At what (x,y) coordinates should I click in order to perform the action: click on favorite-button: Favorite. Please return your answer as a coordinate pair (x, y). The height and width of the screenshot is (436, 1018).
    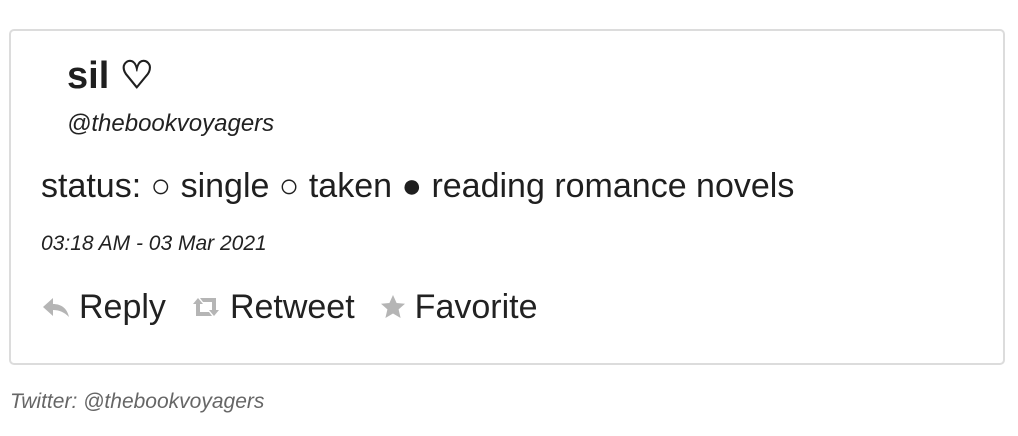
    Looking at the image, I should click on (458, 307).